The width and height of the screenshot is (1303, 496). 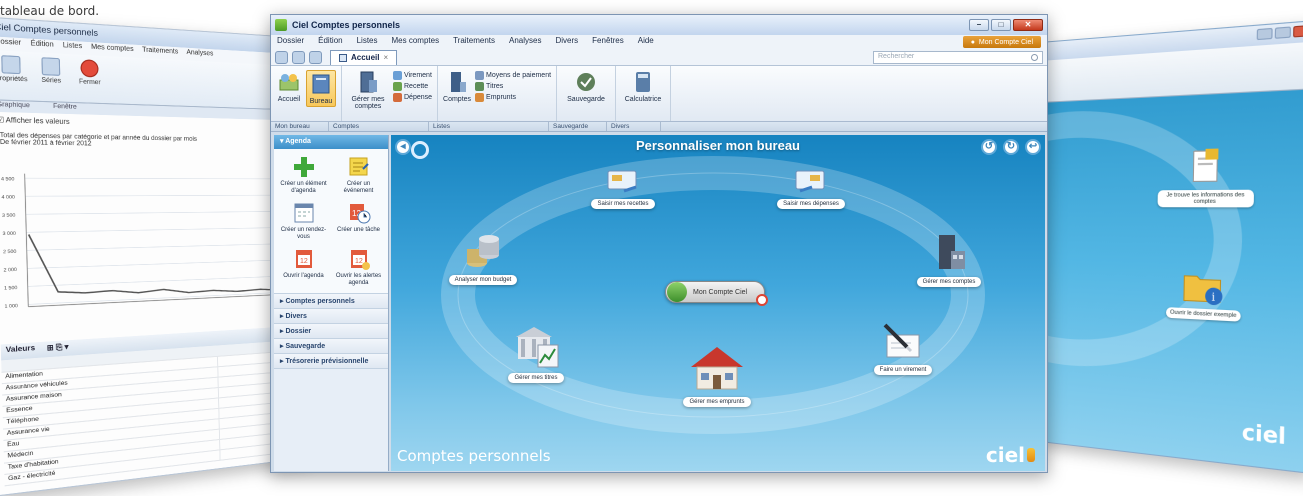 I want to click on desk-shortcut-info: Je trouve les informations des comptes, so click(x=1206, y=178).